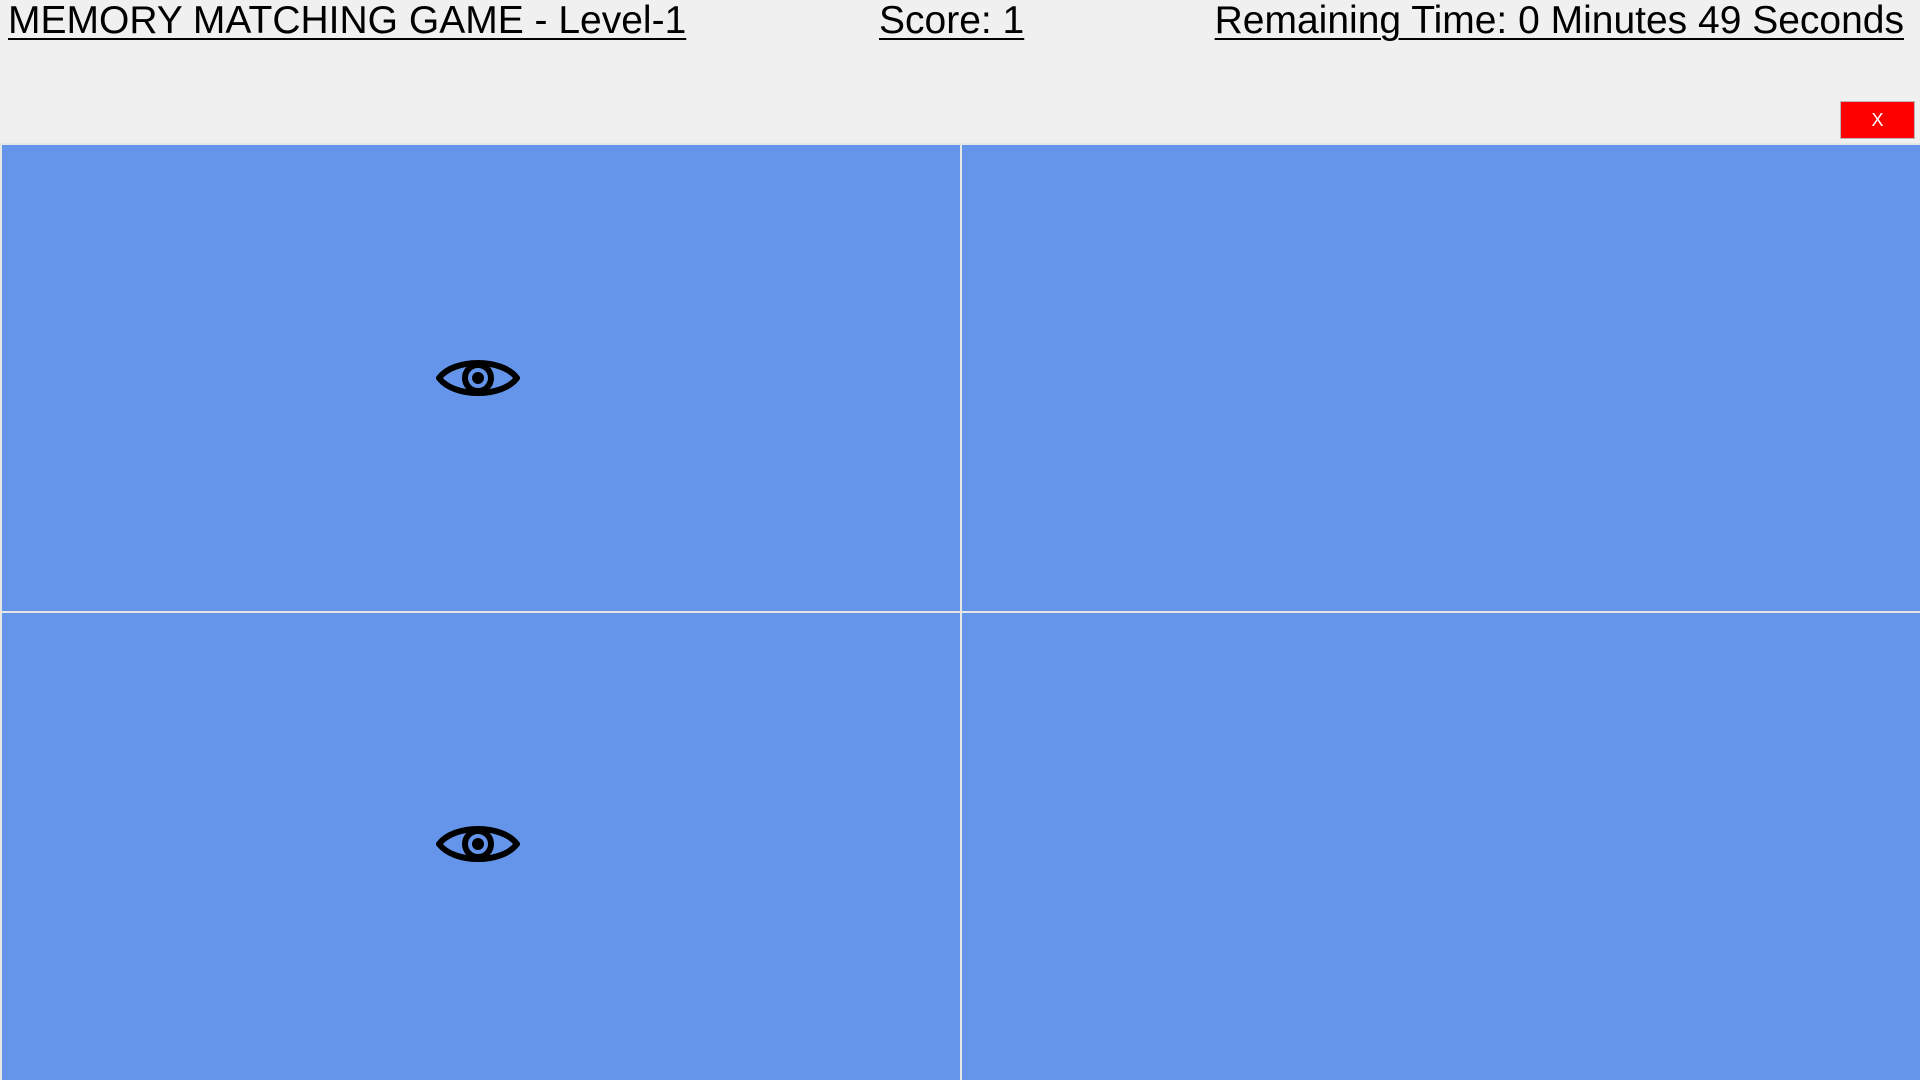 Image resolution: width=1920 pixels, height=1080 pixels. I want to click on score-label: Score: 1, so click(952, 21).